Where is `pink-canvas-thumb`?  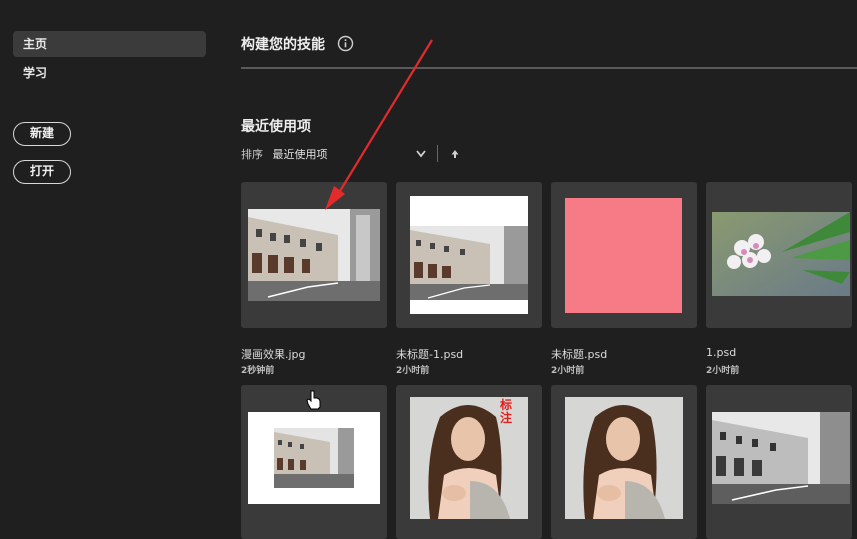 pink-canvas-thumb is located at coordinates (623, 255).